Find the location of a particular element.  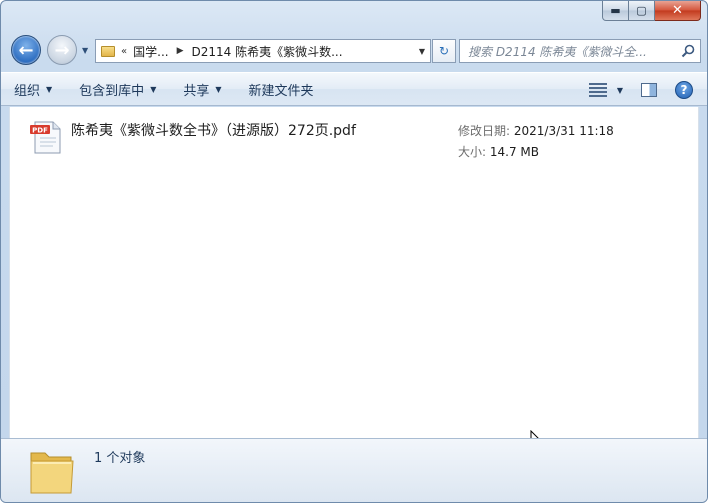

file-size: 14.7 MB is located at coordinates (514, 152).